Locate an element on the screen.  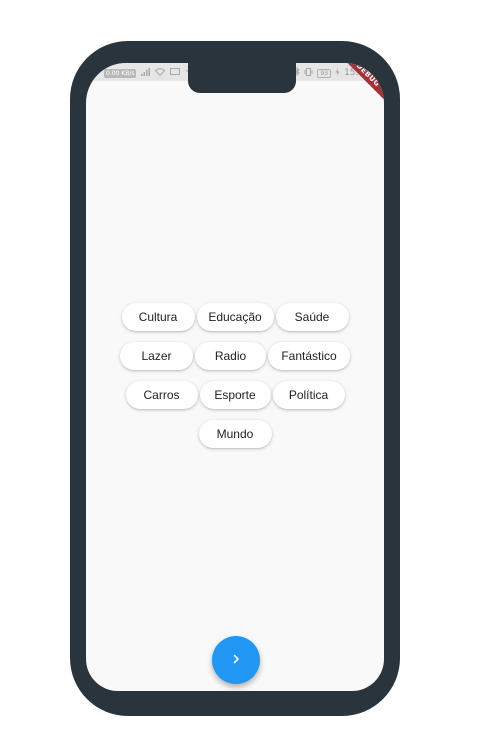
wifi-icon is located at coordinates (160, 73).